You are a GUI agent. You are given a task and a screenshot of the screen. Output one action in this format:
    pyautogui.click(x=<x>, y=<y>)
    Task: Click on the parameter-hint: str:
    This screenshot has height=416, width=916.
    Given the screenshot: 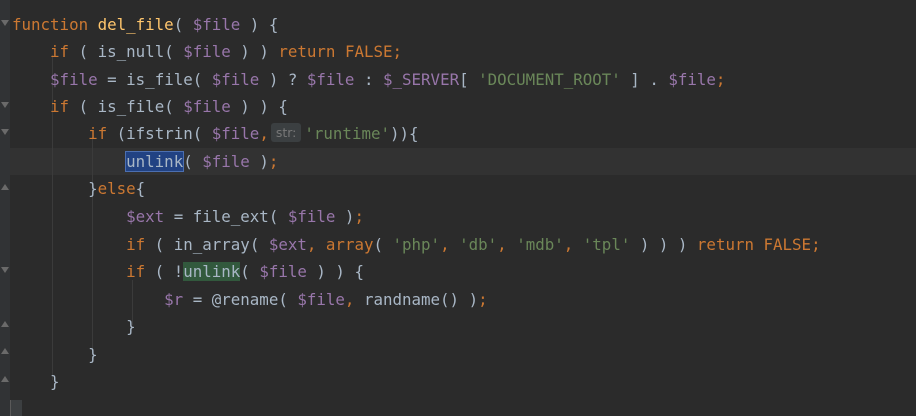 What is the action you would take?
    pyautogui.click(x=286, y=132)
    